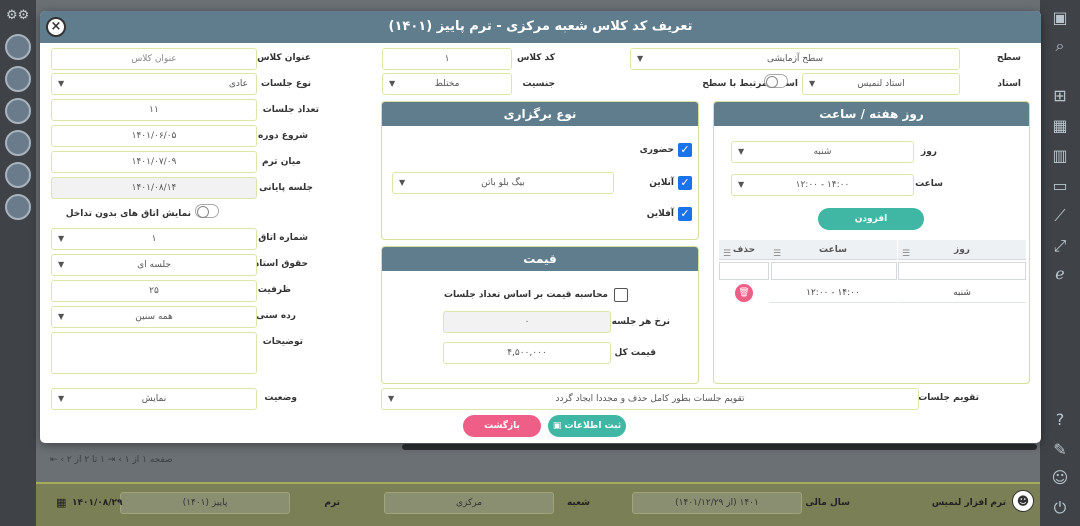  I want to click on brush-icon: ✎, so click(1060, 449).